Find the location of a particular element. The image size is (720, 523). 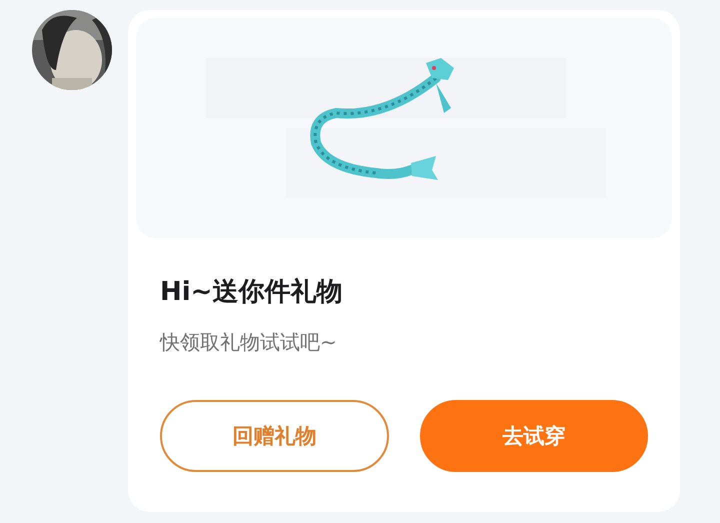

message-subtitle: 快领取礼物试试吧~ is located at coordinates (249, 342).